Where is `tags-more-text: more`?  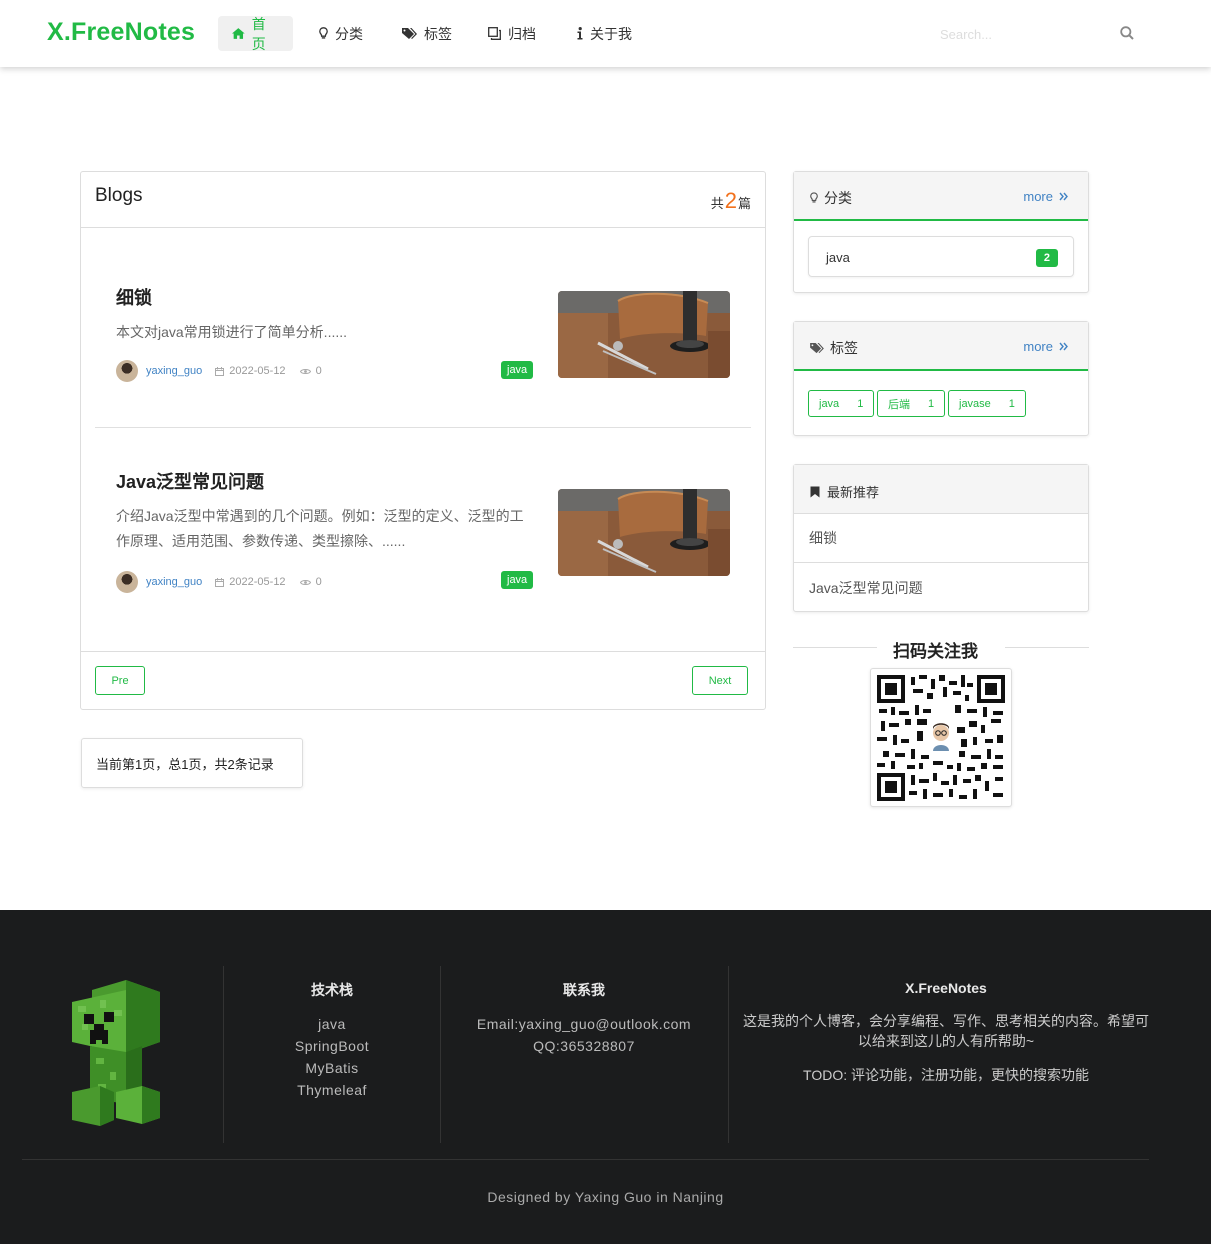 tags-more-text: more is located at coordinates (1038, 346).